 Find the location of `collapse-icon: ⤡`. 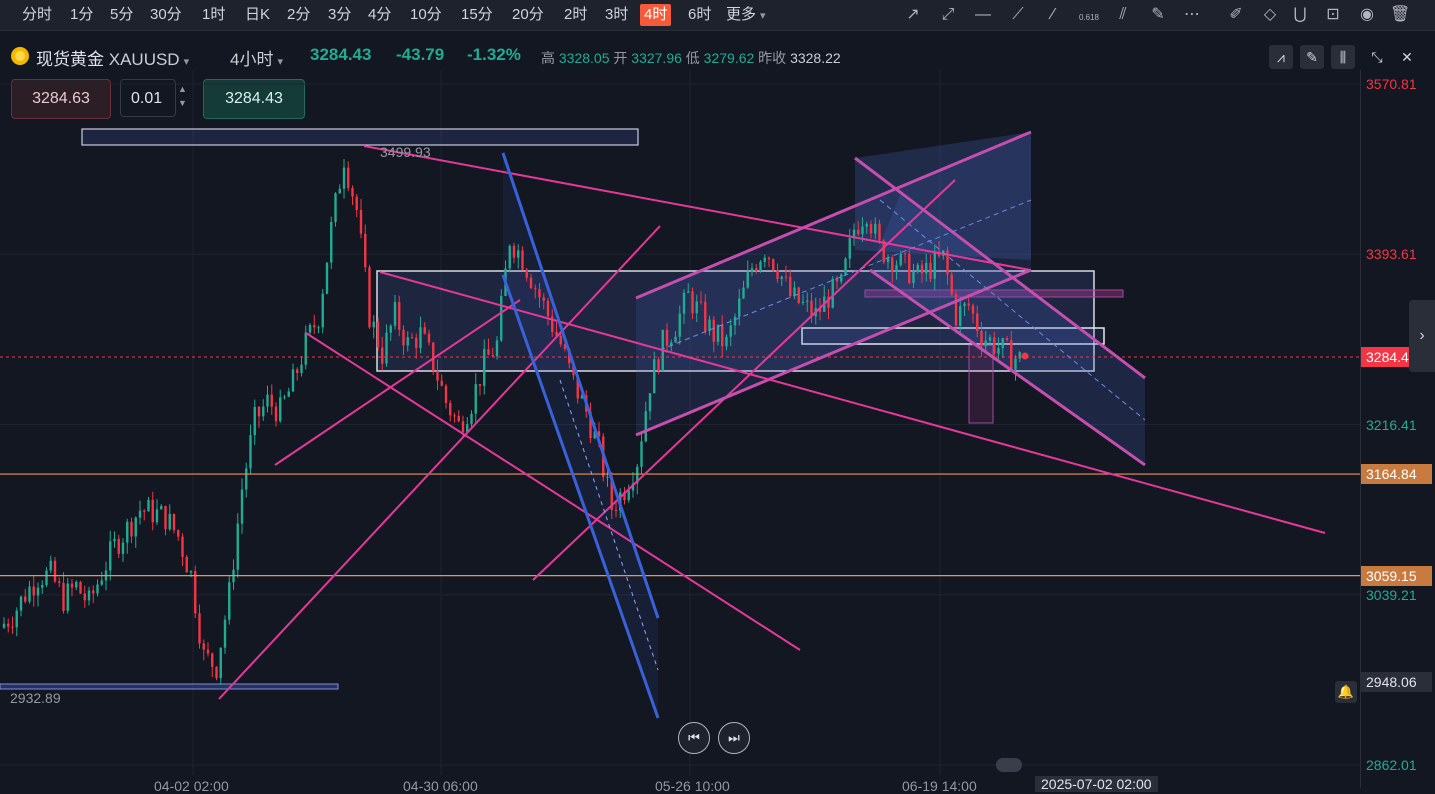

collapse-icon: ⤡ is located at coordinates (1377, 57).